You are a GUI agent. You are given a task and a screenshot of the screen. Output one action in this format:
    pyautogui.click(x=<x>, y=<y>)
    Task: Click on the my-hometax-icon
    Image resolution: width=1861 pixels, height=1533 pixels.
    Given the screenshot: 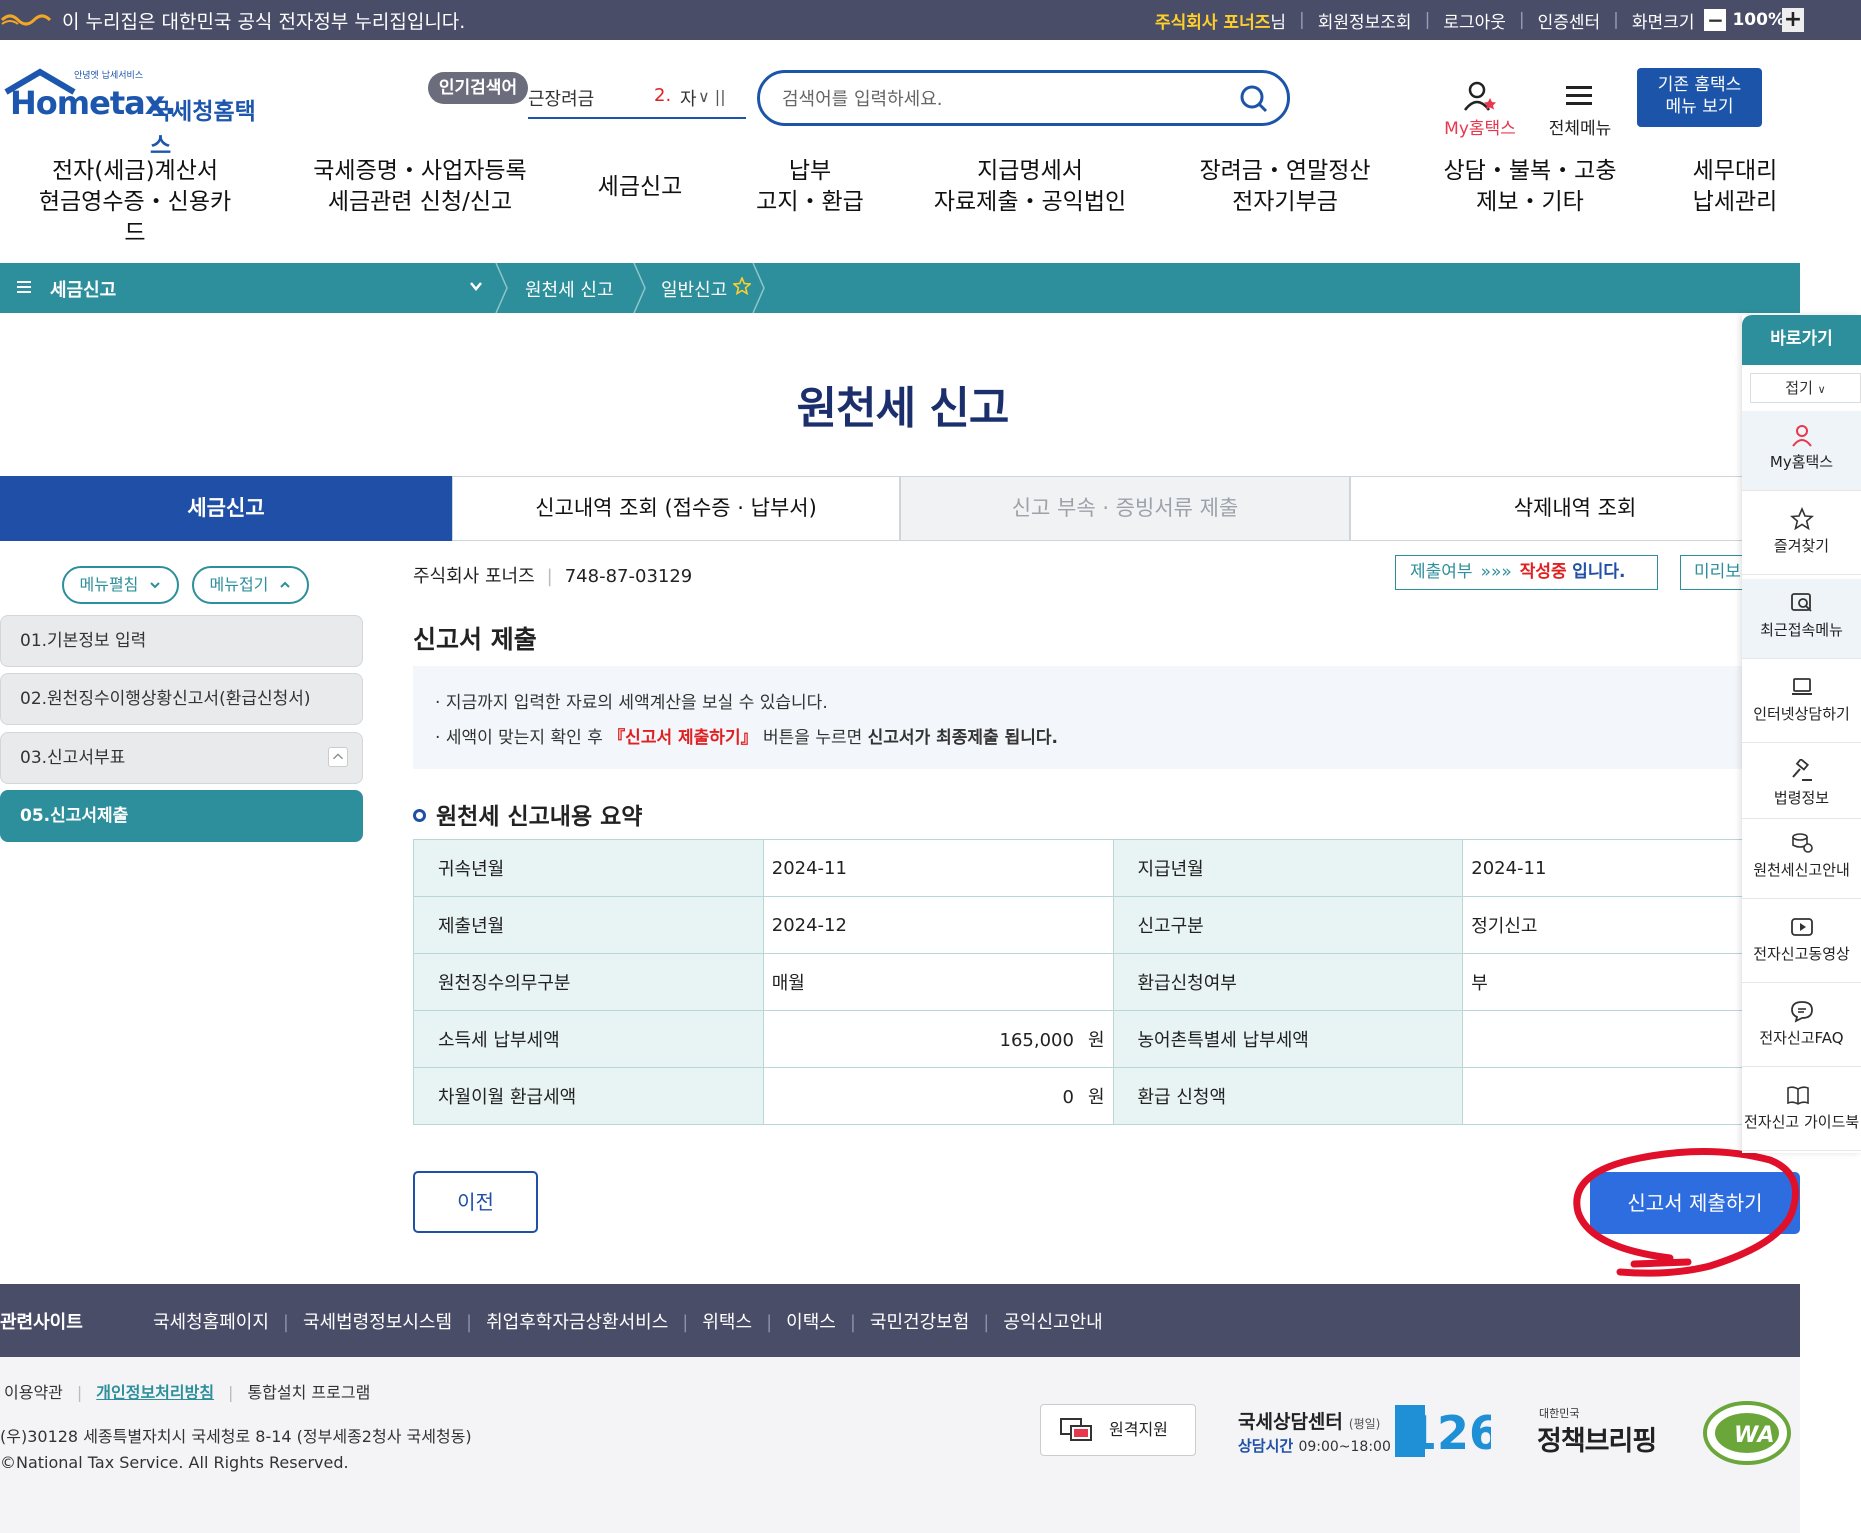 What is the action you would take?
    pyautogui.click(x=1480, y=96)
    